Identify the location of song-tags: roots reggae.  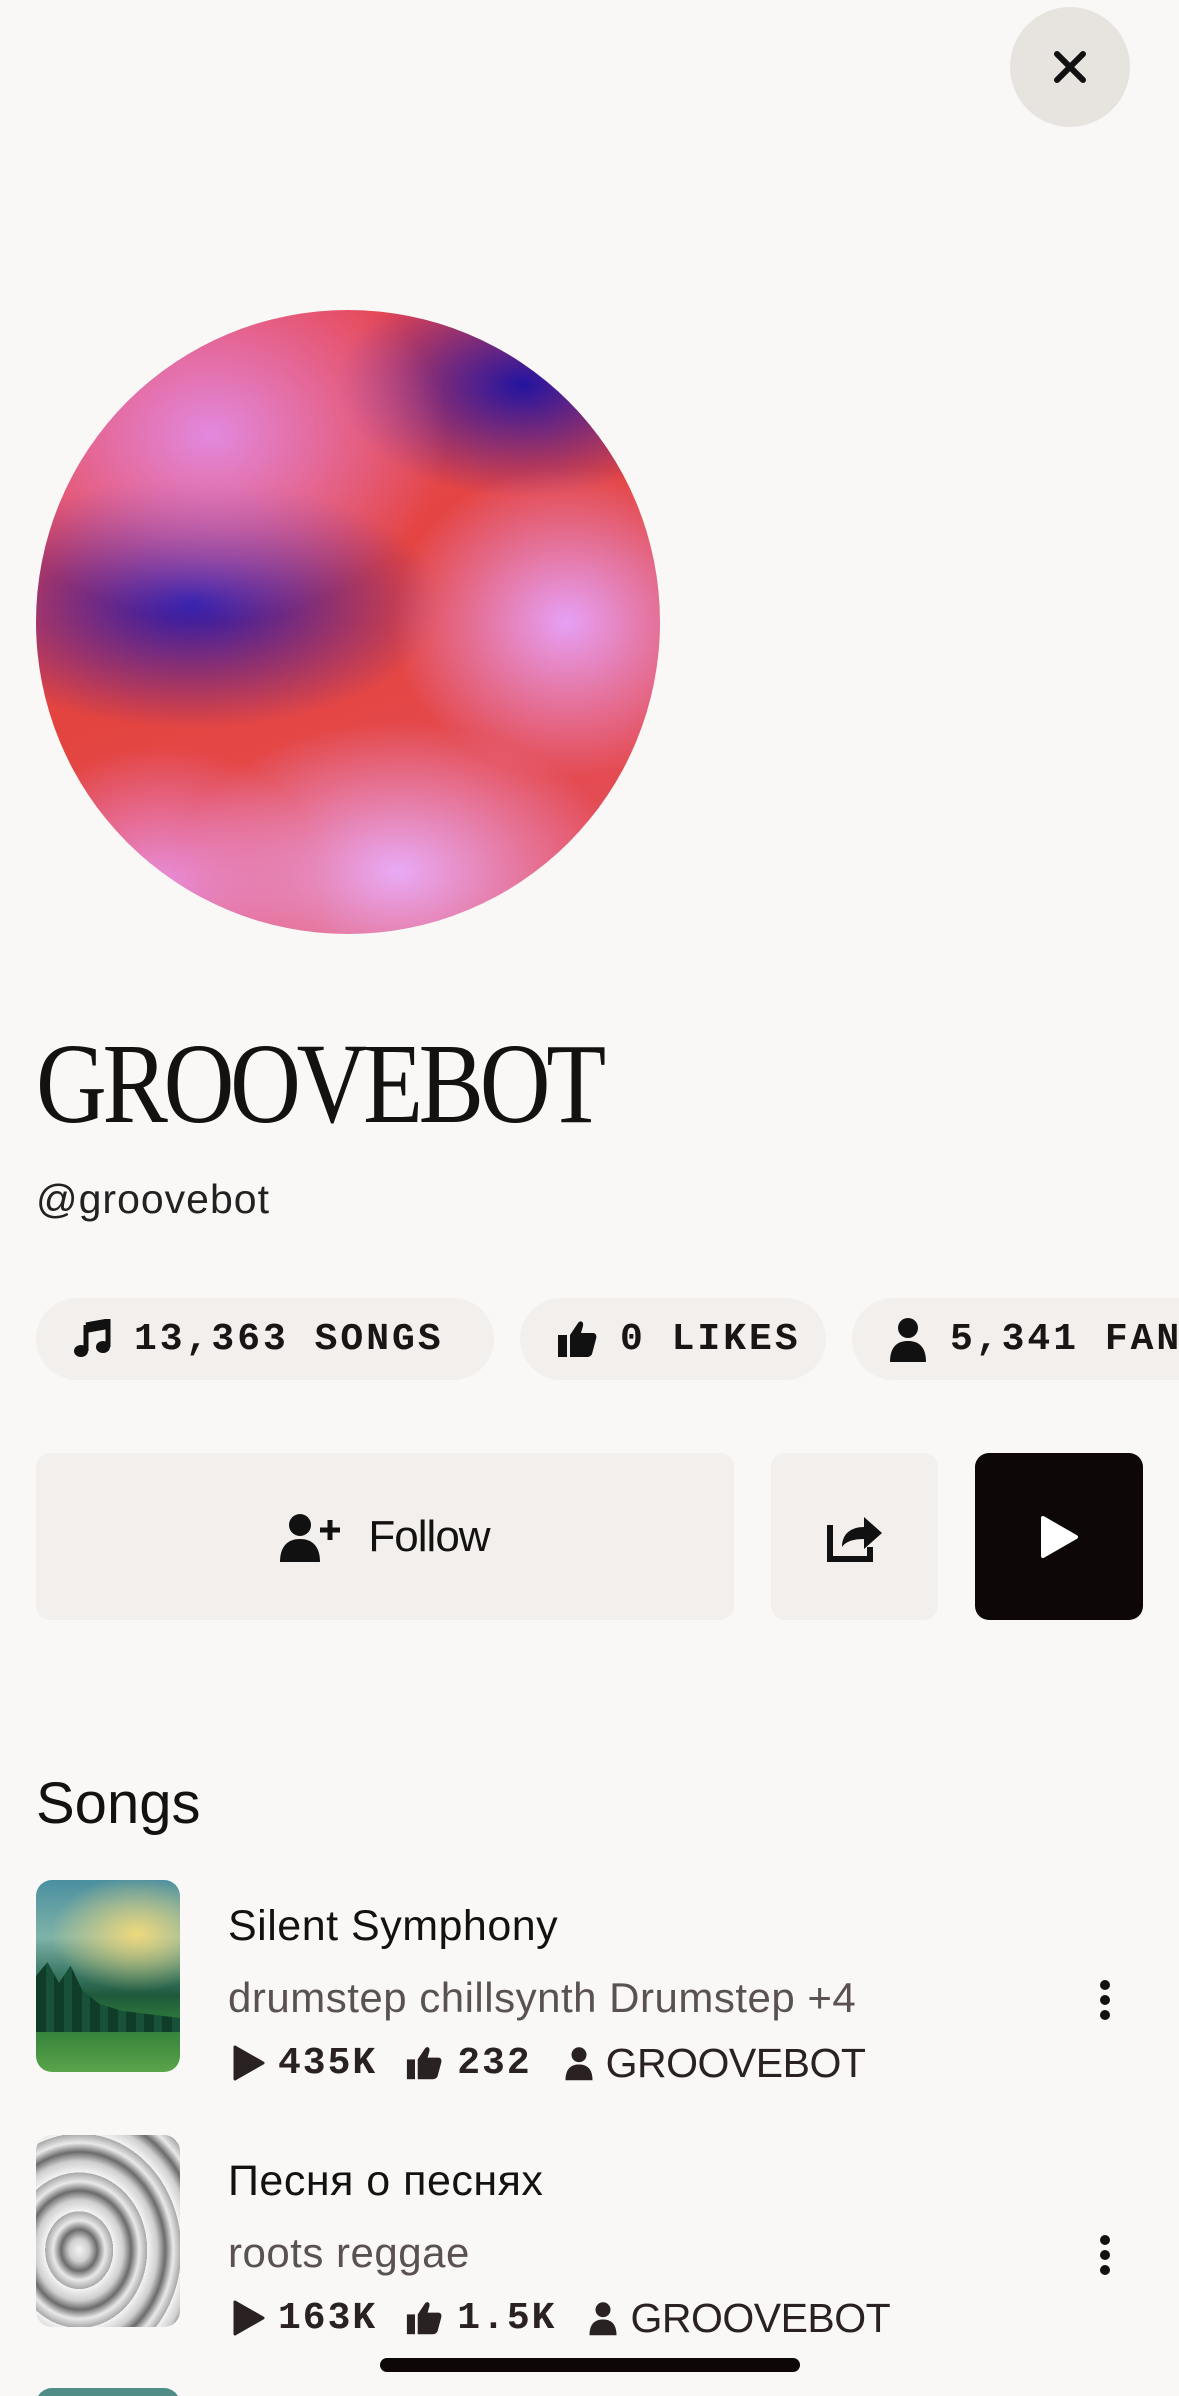
(349, 2252).